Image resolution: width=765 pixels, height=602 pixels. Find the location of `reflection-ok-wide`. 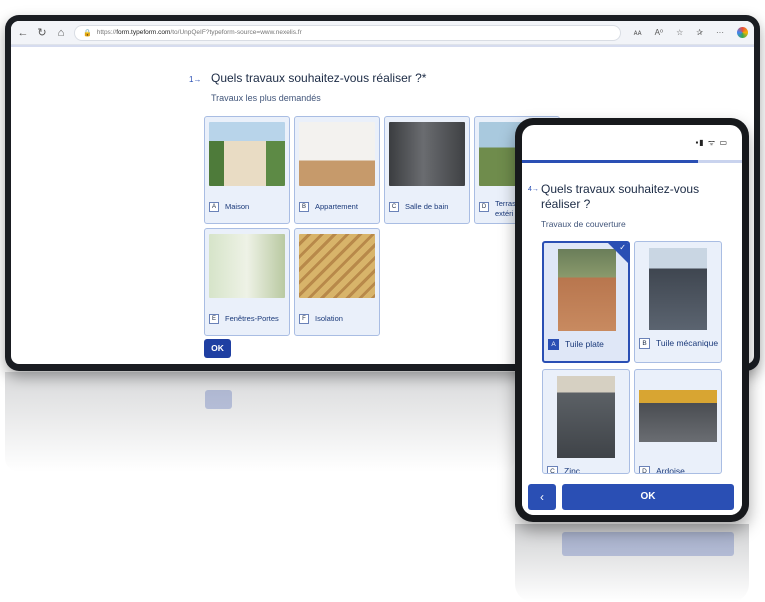

reflection-ok-wide is located at coordinates (648, 544).